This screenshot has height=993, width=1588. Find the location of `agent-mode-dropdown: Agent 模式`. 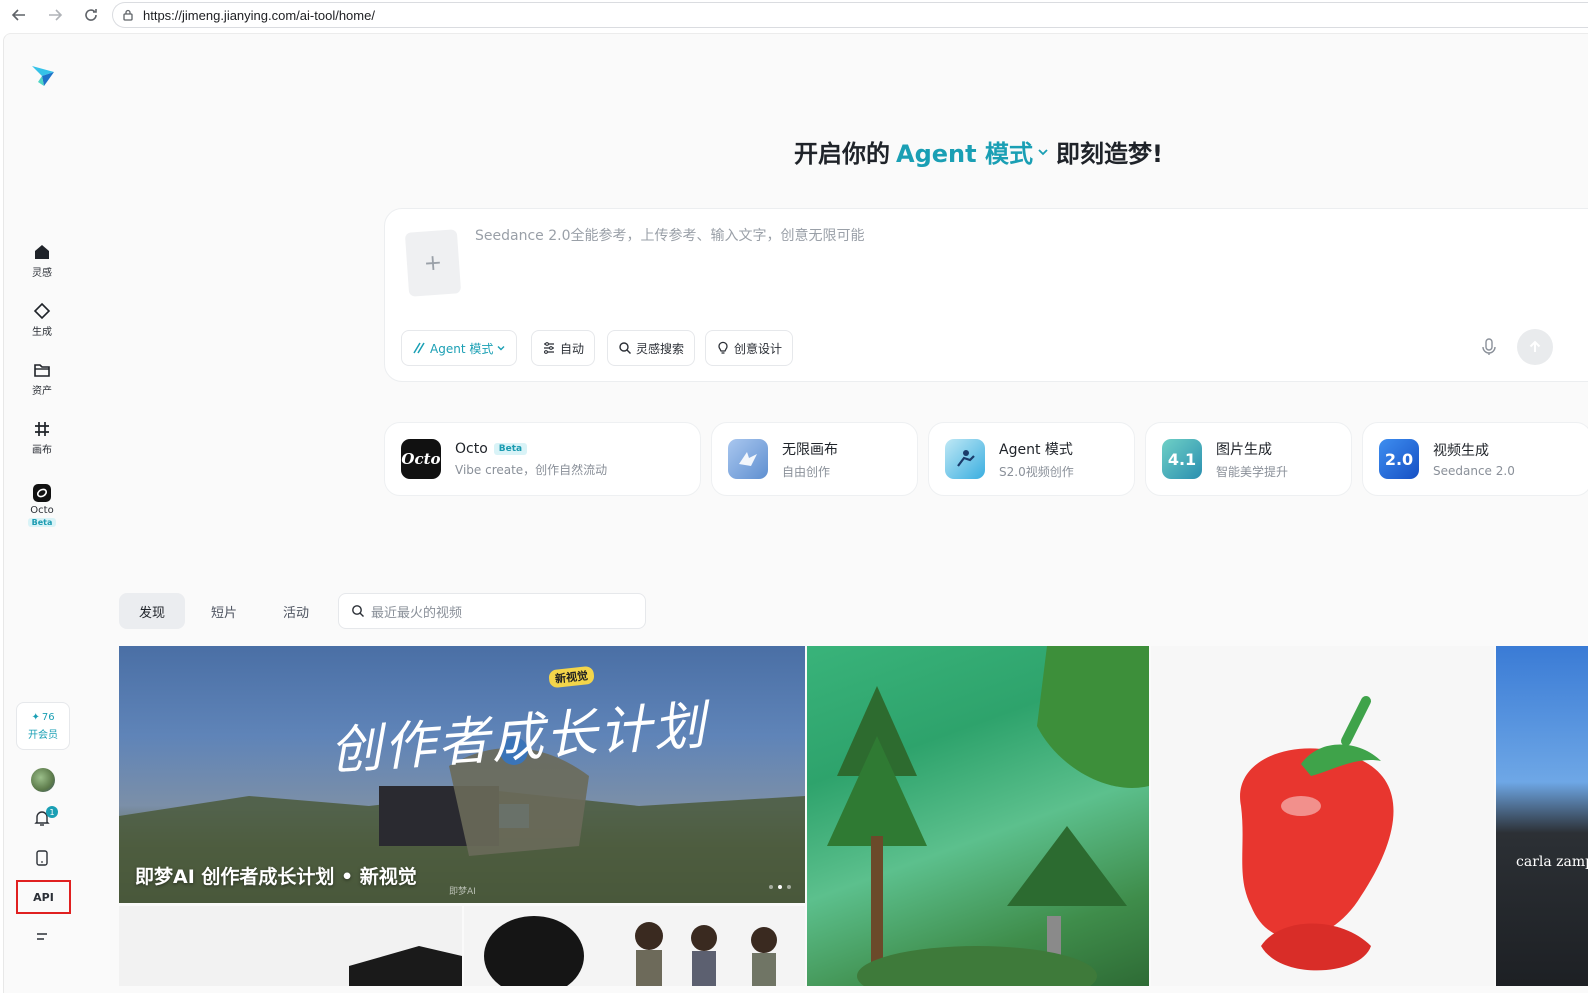

agent-mode-dropdown: Agent 模式 is located at coordinates (459, 348).